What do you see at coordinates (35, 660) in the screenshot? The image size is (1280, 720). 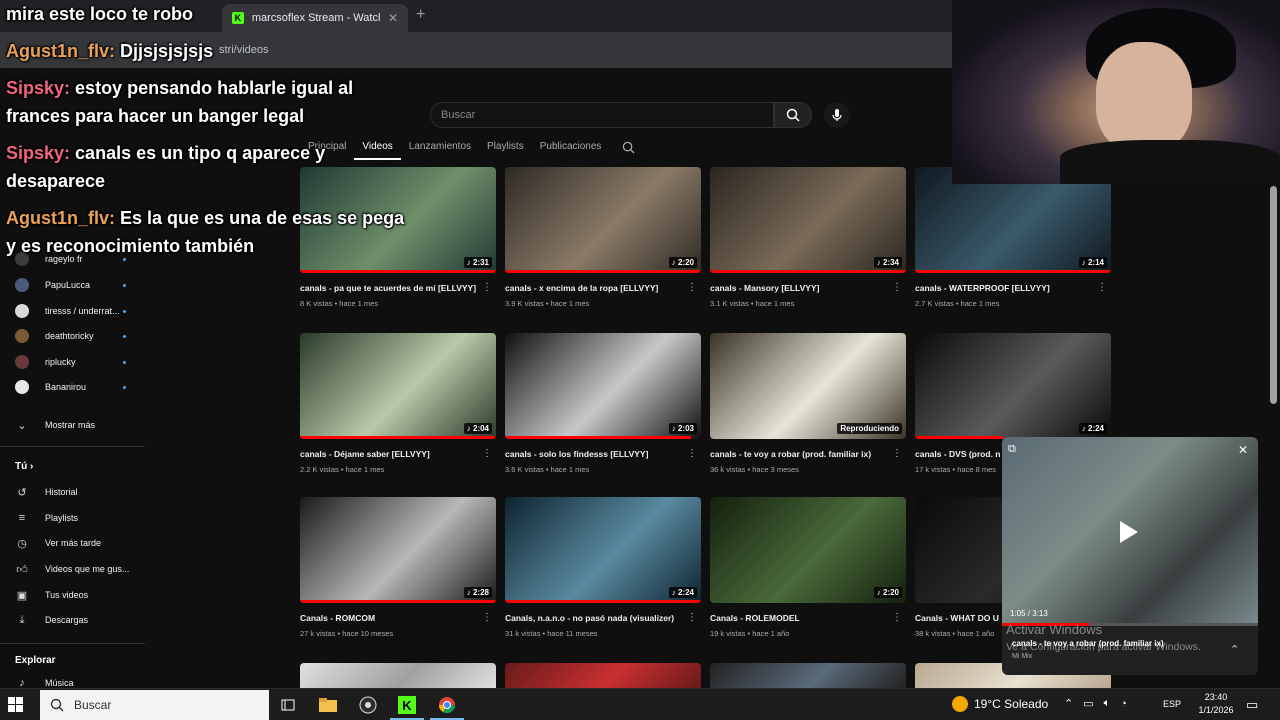 I see `section-explore: Explorar` at bounding box center [35, 660].